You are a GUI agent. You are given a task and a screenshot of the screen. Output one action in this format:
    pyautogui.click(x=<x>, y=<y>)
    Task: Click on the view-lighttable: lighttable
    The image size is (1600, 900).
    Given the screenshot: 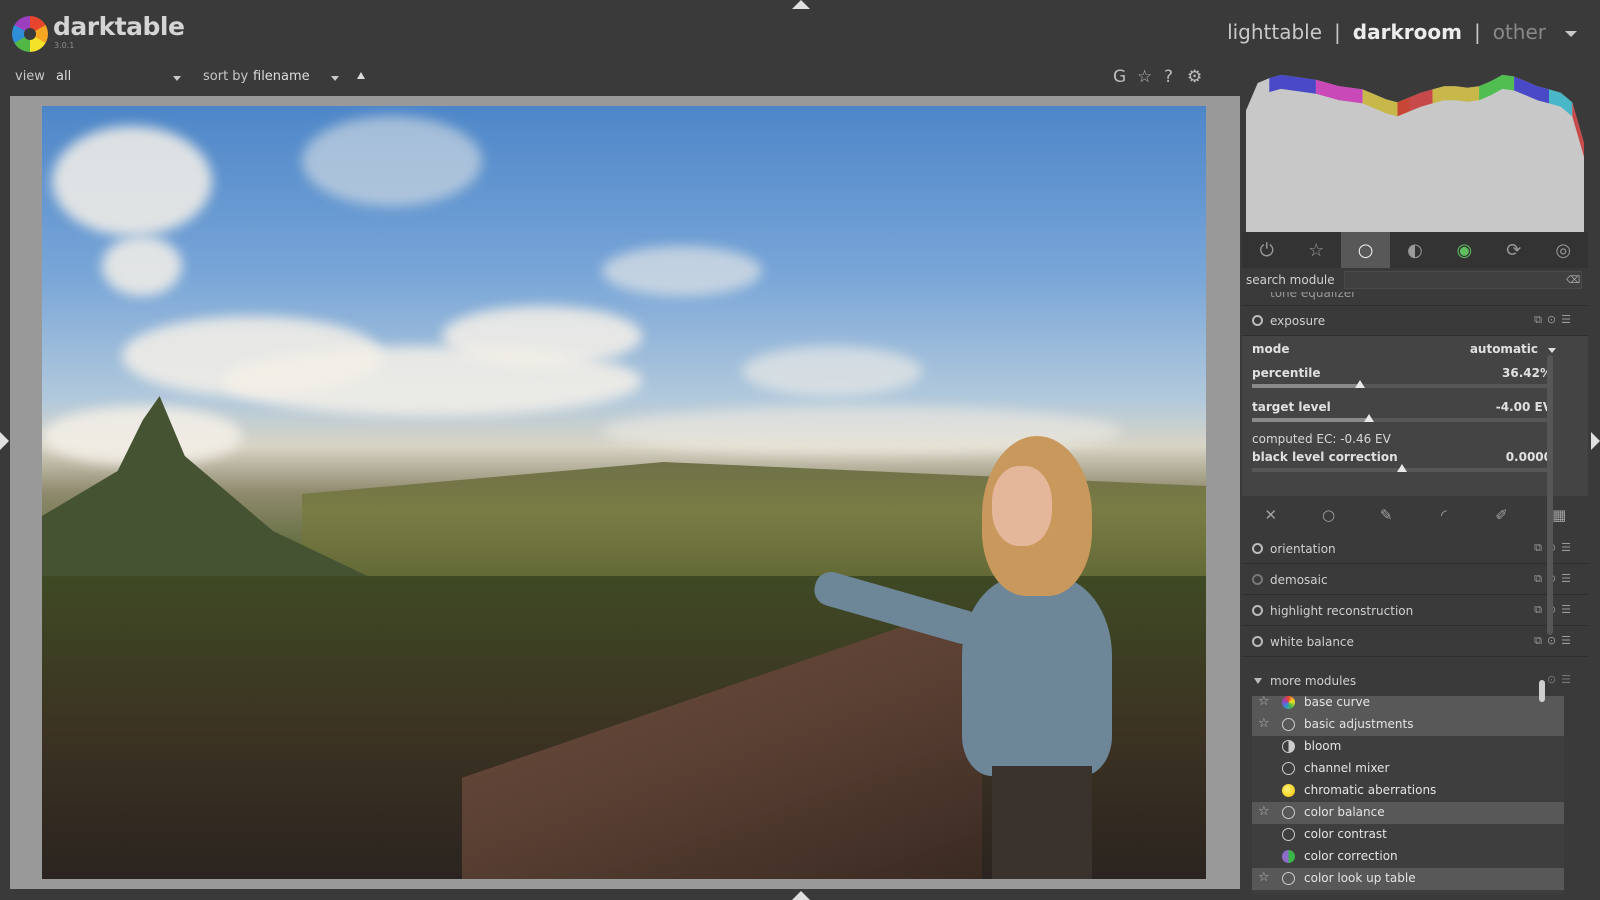 What is the action you would take?
    pyautogui.click(x=1274, y=32)
    